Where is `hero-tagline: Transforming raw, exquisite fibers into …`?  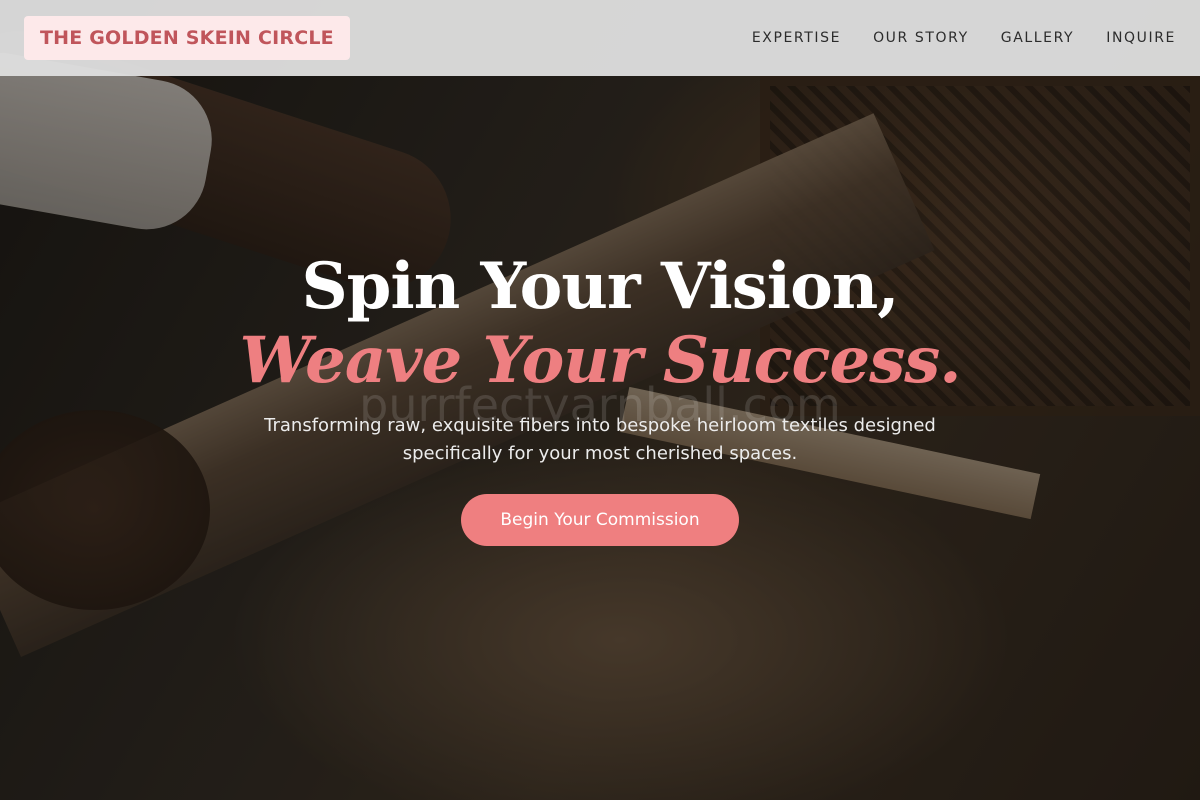
hero-tagline: Transforming raw, exquisite fibers into … is located at coordinates (600, 439).